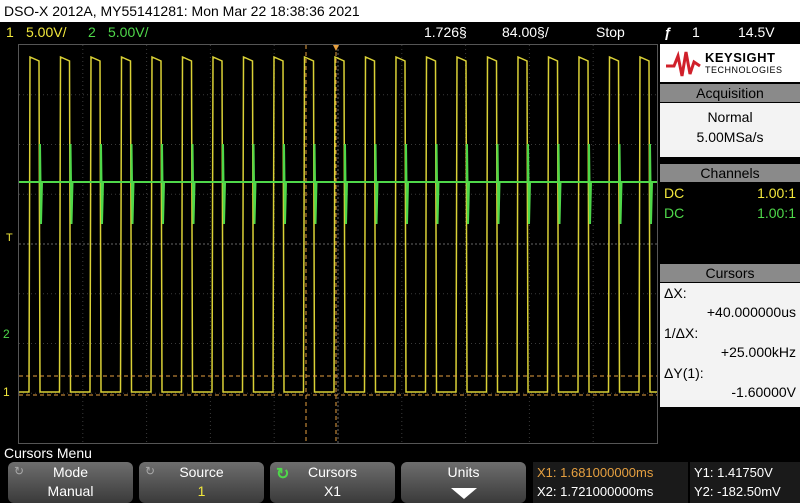 This screenshot has width=800, height=503. I want to click on inv-dx-value: +25.000kHz, so click(758, 352).